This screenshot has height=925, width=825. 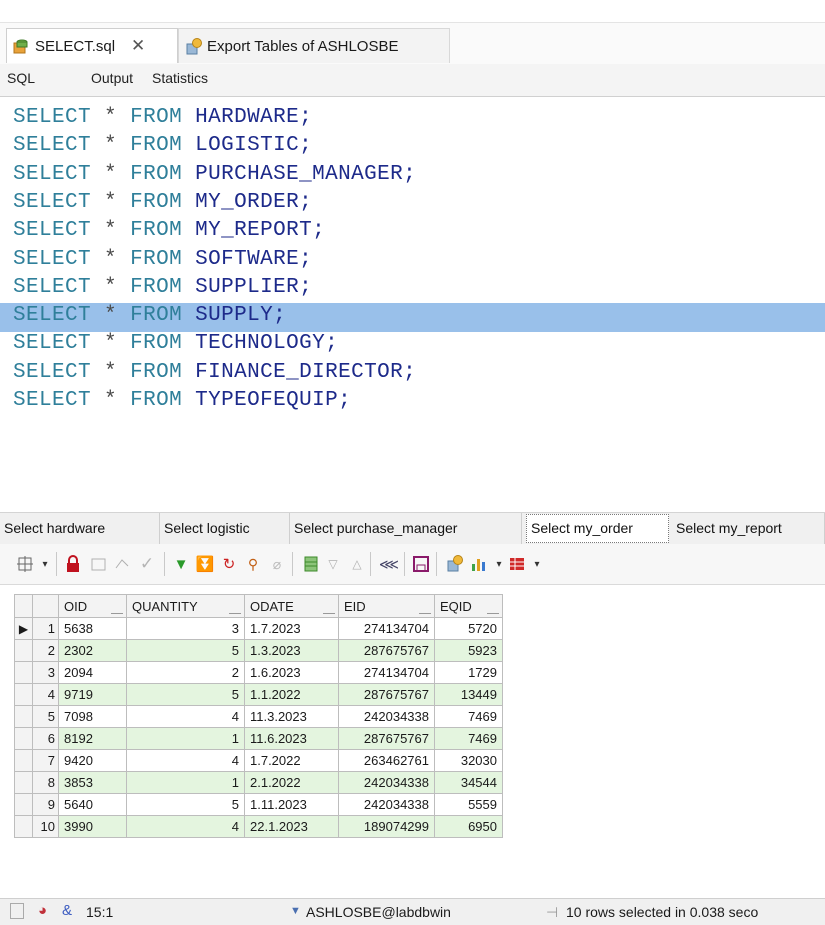 What do you see at coordinates (92, 694) in the screenshot?
I see `grid-cell-oid: 9719` at bounding box center [92, 694].